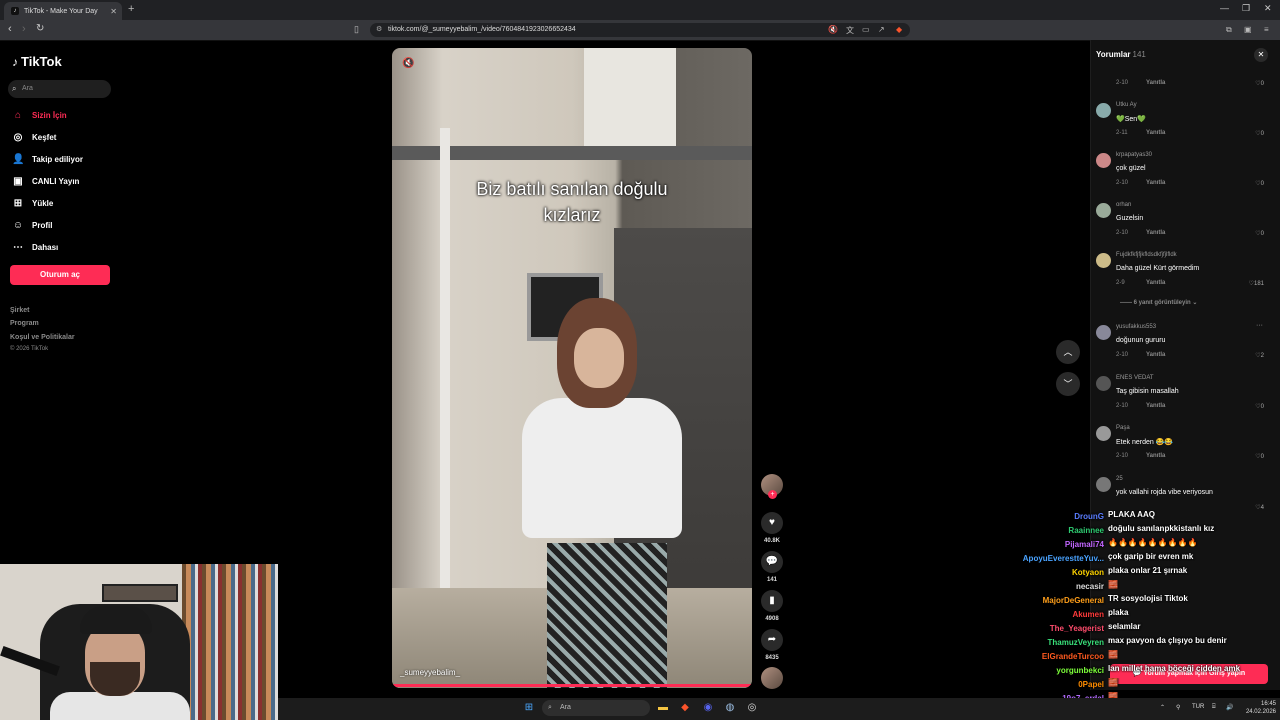 The height and width of the screenshot is (720, 1280). I want to click on forward-icon: ›, so click(24, 29).